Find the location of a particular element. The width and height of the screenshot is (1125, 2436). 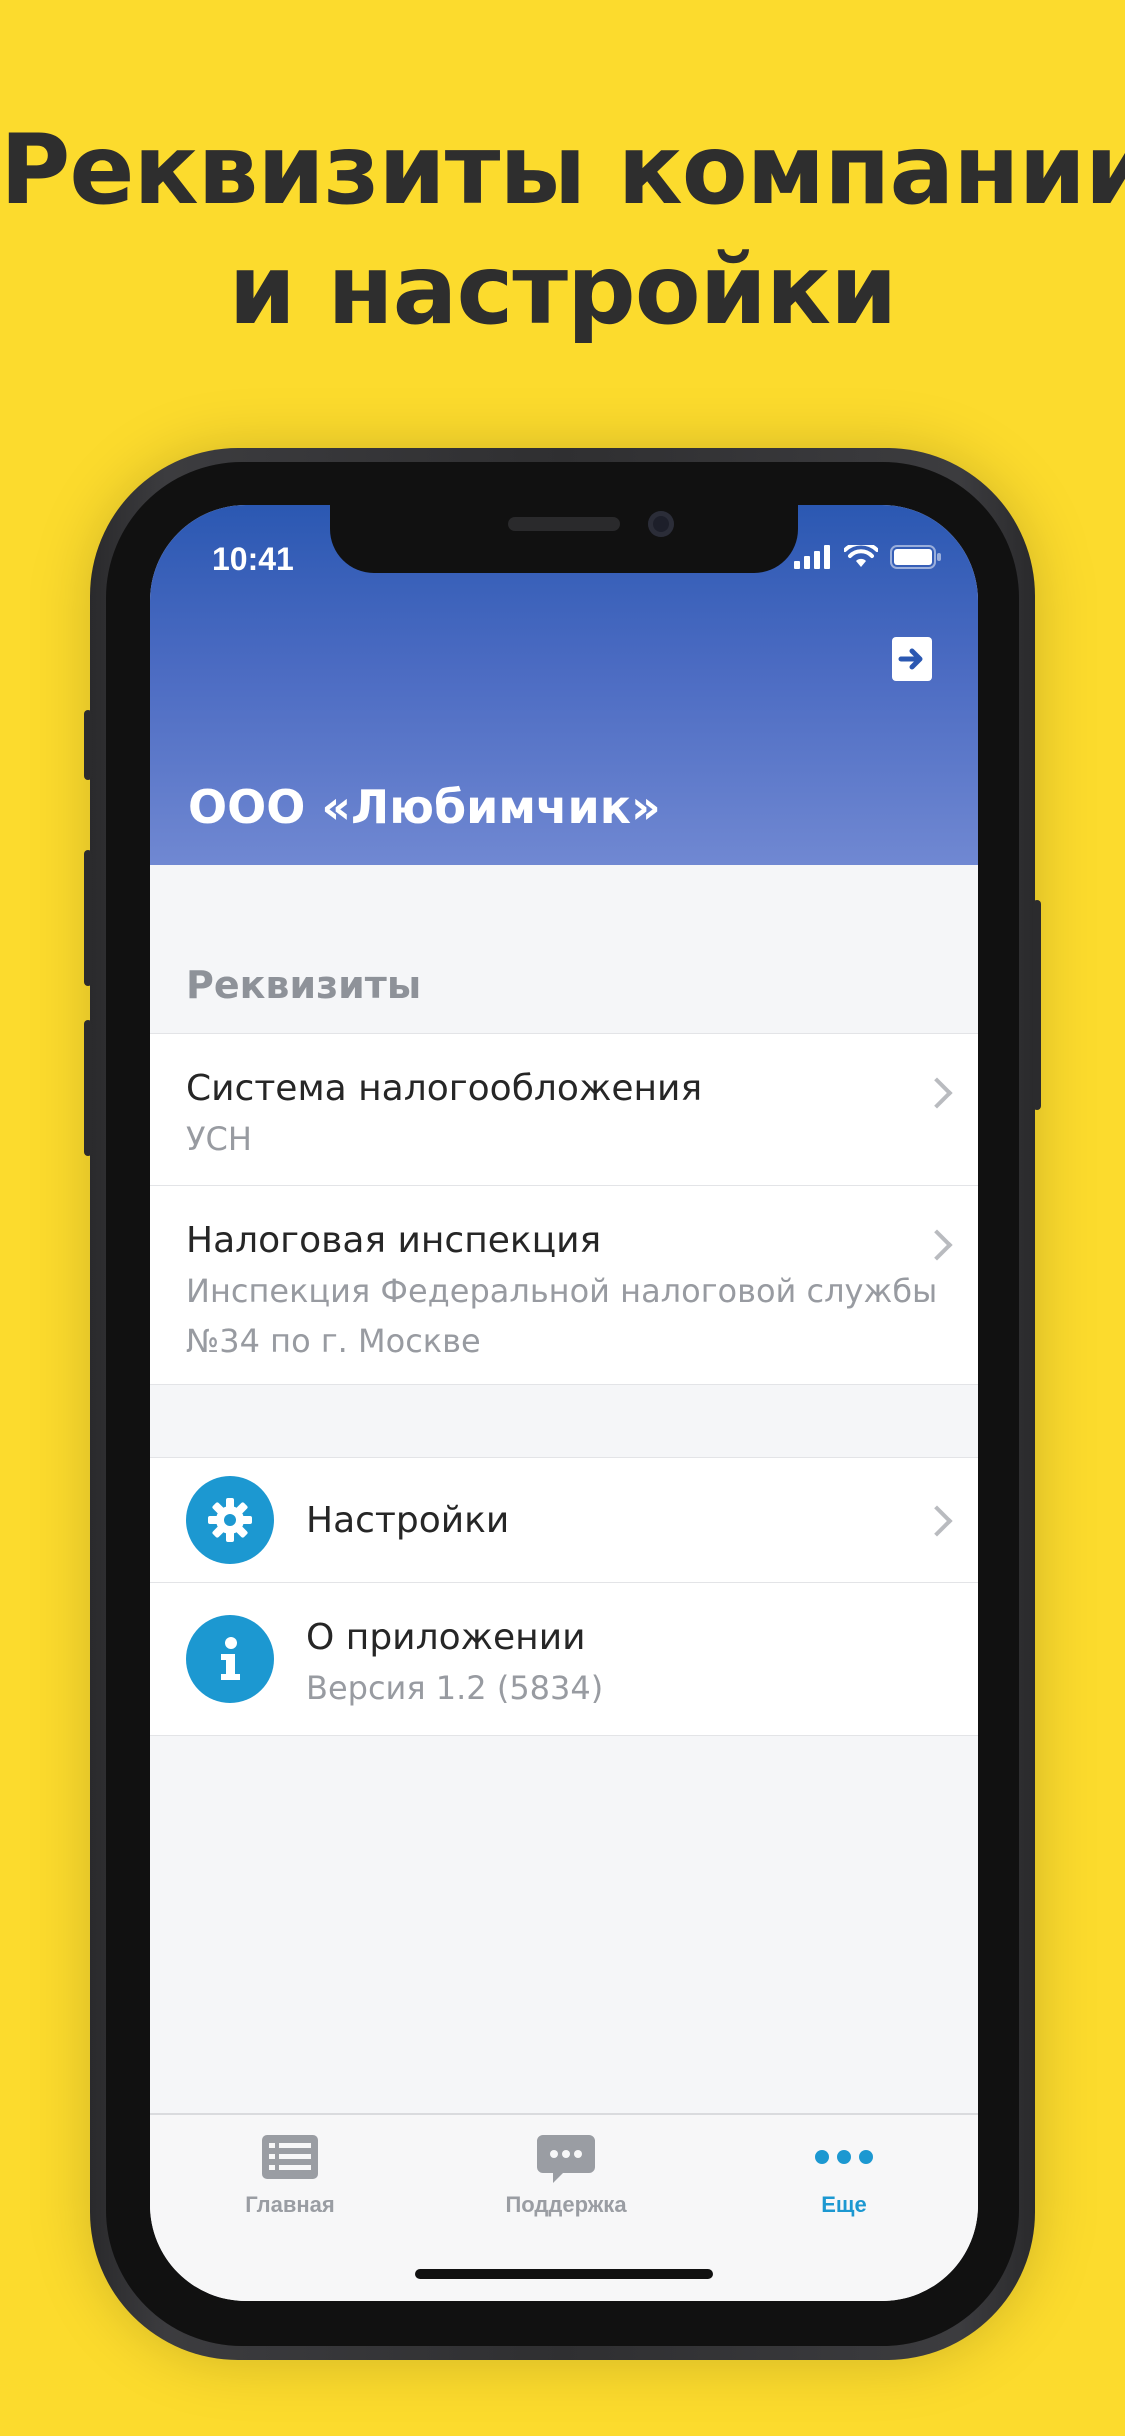

phone-camera is located at coordinates (661, 524).